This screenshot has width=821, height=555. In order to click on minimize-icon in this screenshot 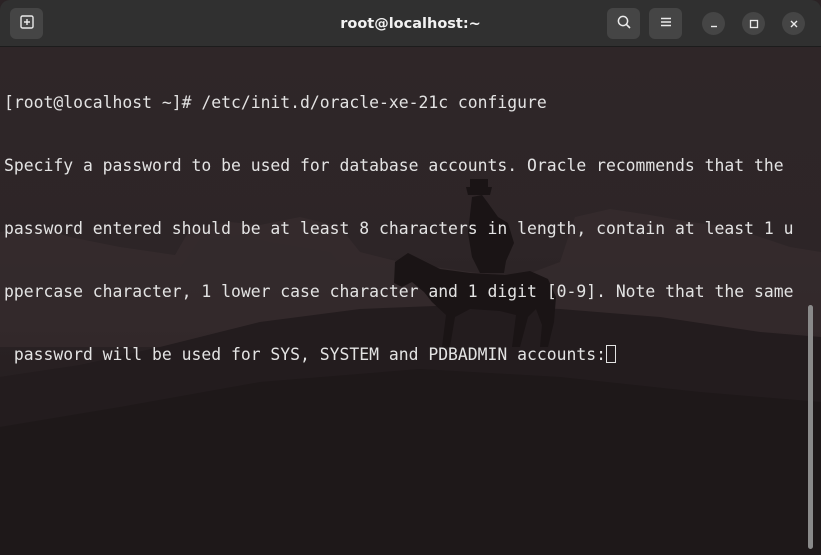, I will do `click(714, 23)`.